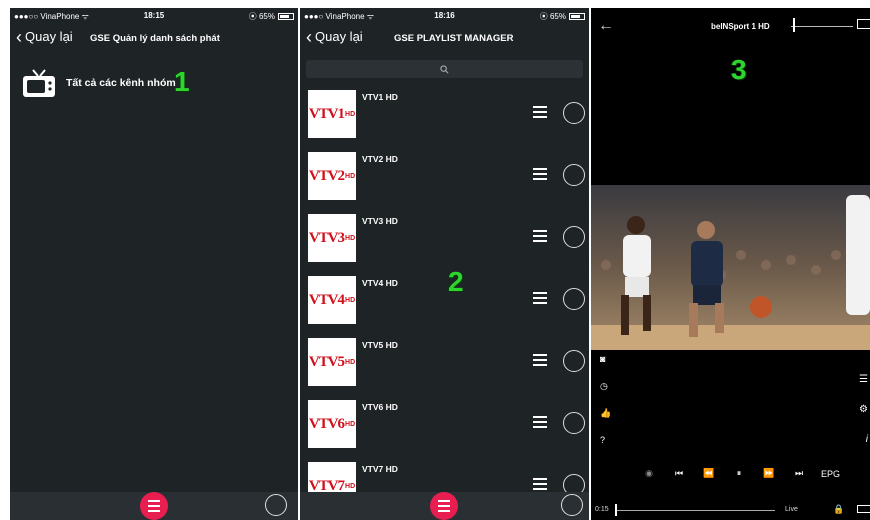 This screenshot has width=870, height=520. What do you see at coordinates (380, 97) in the screenshot?
I see `channel-name: VTV1 HD` at bounding box center [380, 97].